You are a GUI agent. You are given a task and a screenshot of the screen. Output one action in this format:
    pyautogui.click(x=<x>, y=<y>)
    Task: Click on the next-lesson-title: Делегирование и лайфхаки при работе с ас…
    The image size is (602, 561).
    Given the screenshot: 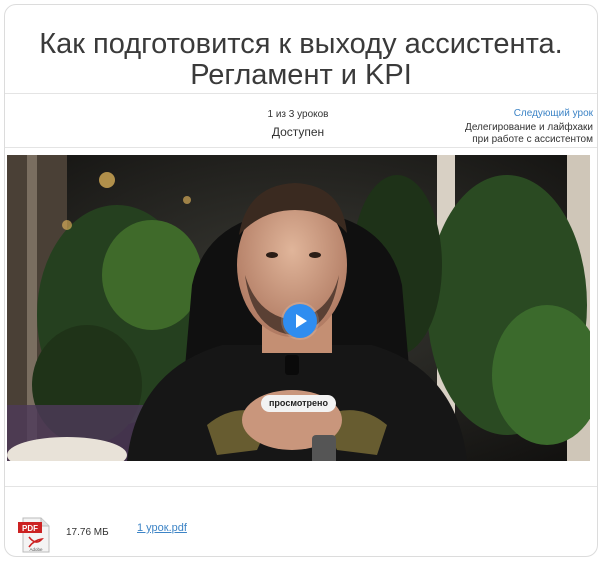 What is the action you would take?
    pyautogui.click(x=508, y=134)
    